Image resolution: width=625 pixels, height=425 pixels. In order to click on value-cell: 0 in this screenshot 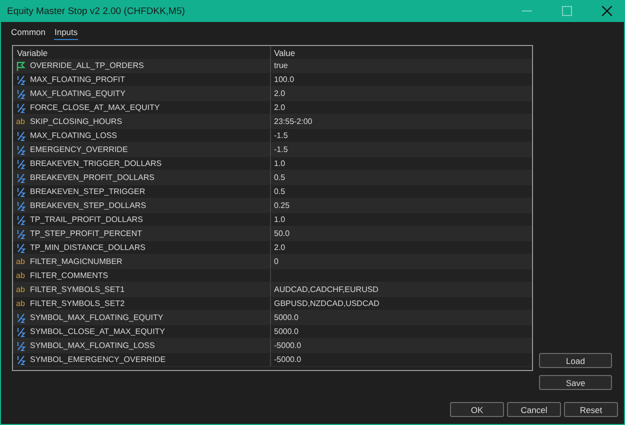, I will do `click(276, 261)`.